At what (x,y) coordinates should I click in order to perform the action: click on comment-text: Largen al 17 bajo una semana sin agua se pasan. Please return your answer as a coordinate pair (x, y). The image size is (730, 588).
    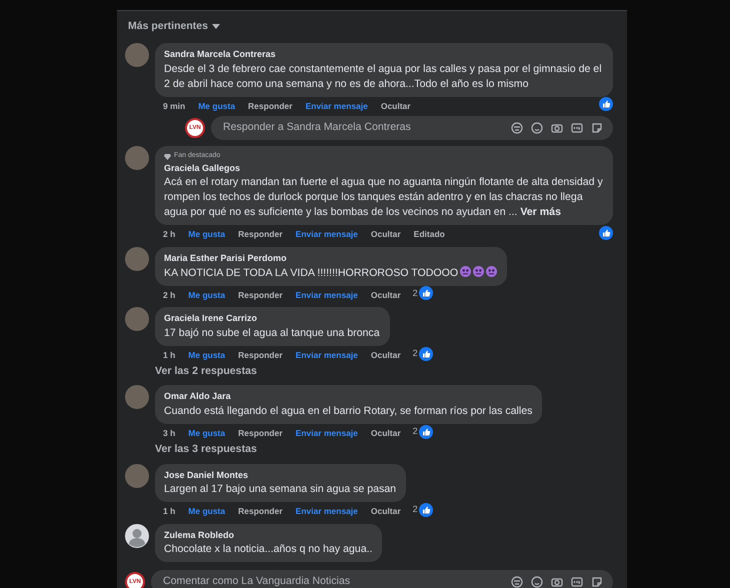
    Looking at the image, I should click on (280, 490).